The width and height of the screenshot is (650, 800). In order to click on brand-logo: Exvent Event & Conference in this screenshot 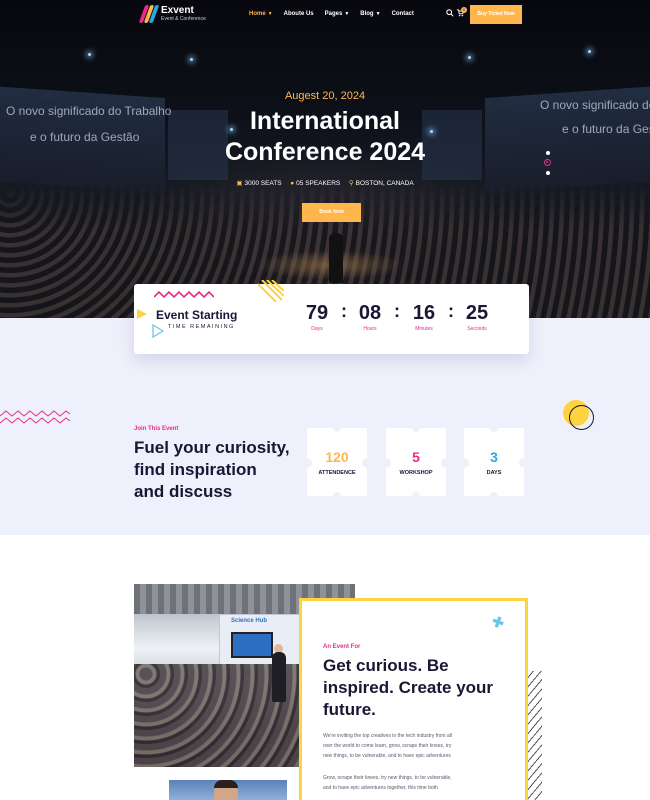, I will do `click(172, 13)`.